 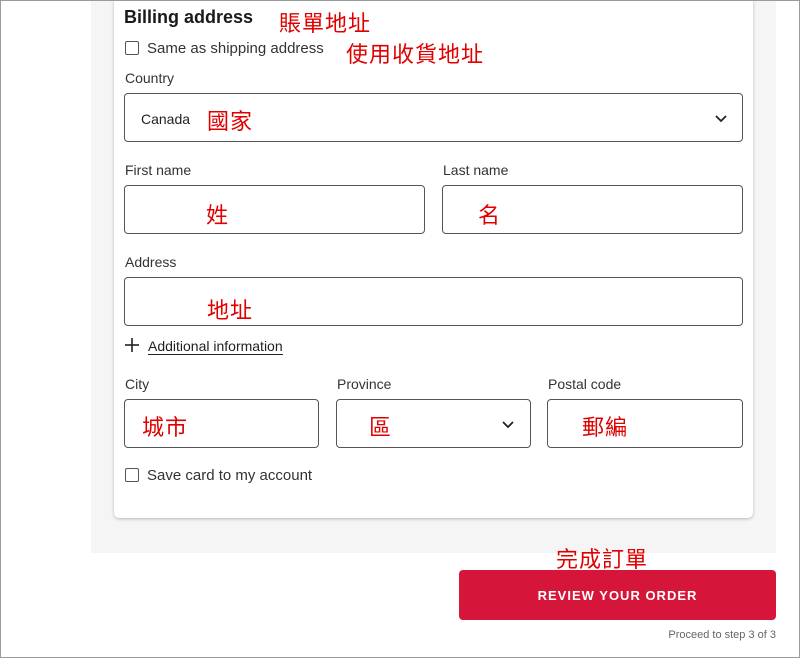 I want to click on province-select, so click(x=433, y=423).